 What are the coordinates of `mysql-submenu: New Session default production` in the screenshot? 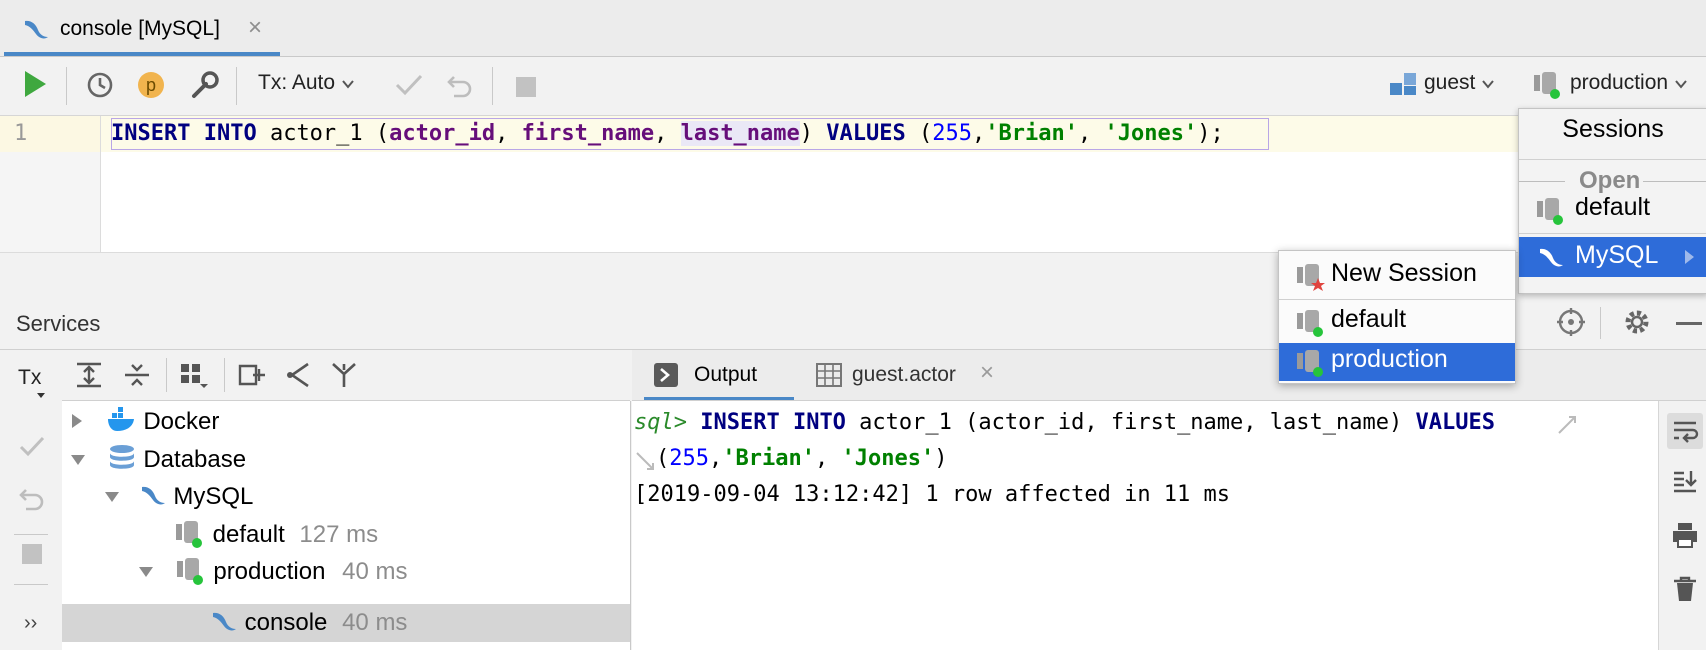 It's located at (1397, 317).